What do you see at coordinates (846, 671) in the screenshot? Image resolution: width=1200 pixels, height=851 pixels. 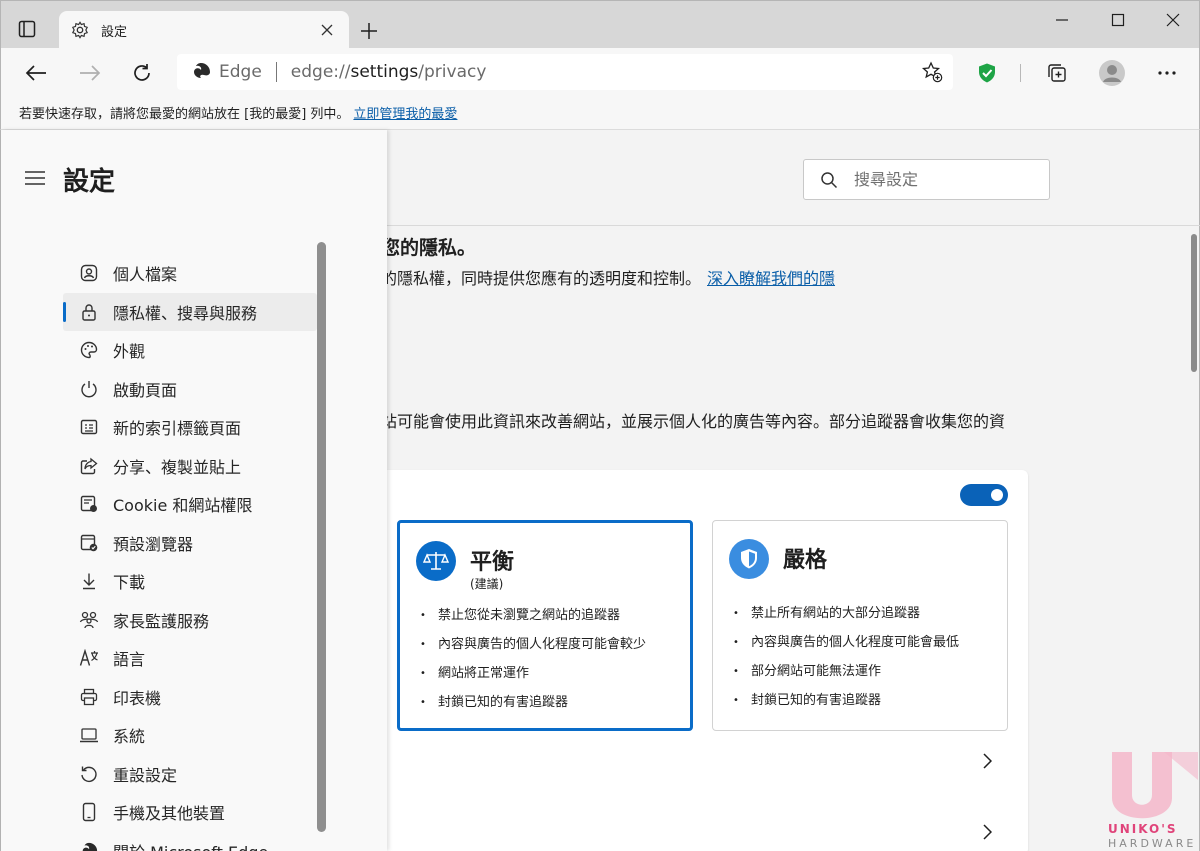 I see `list-item: 部分網站可能無法運作` at bounding box center [846, 671].